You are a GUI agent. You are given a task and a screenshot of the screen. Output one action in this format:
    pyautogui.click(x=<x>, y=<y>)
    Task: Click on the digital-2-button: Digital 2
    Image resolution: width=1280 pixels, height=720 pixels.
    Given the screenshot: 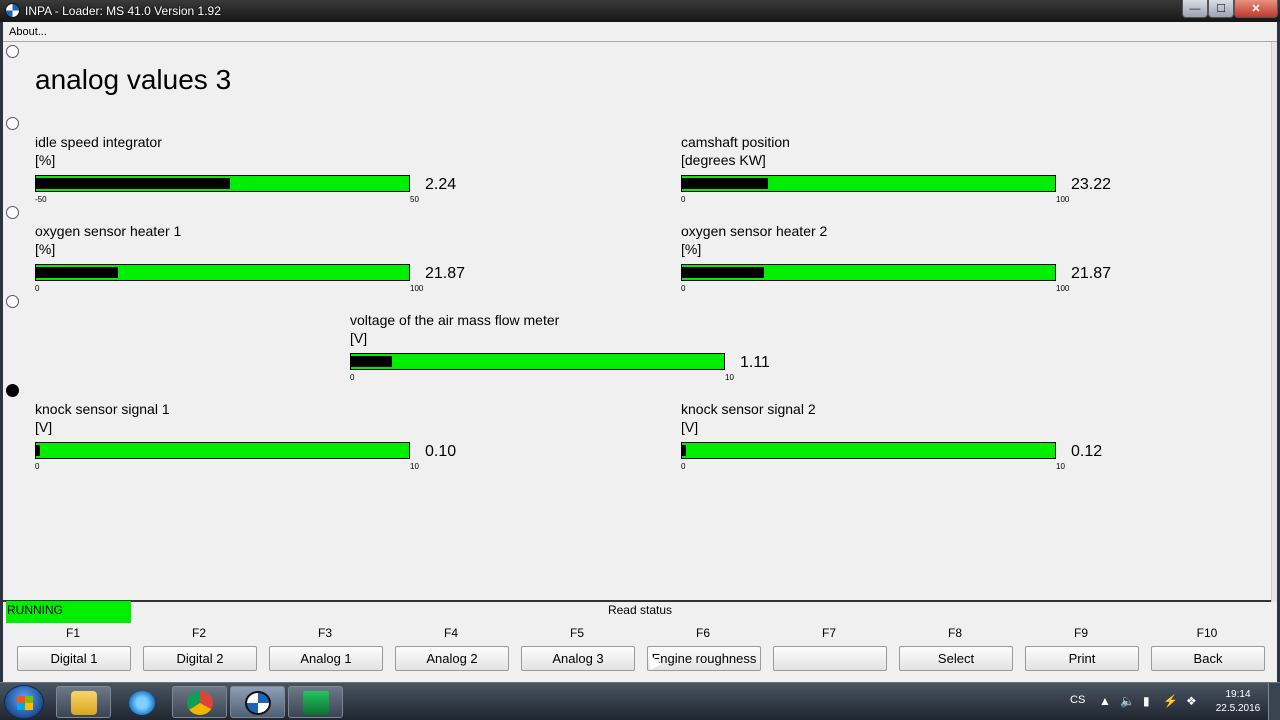 What is the action you would take?
    pyautogui.click(x=200, y=658)
    